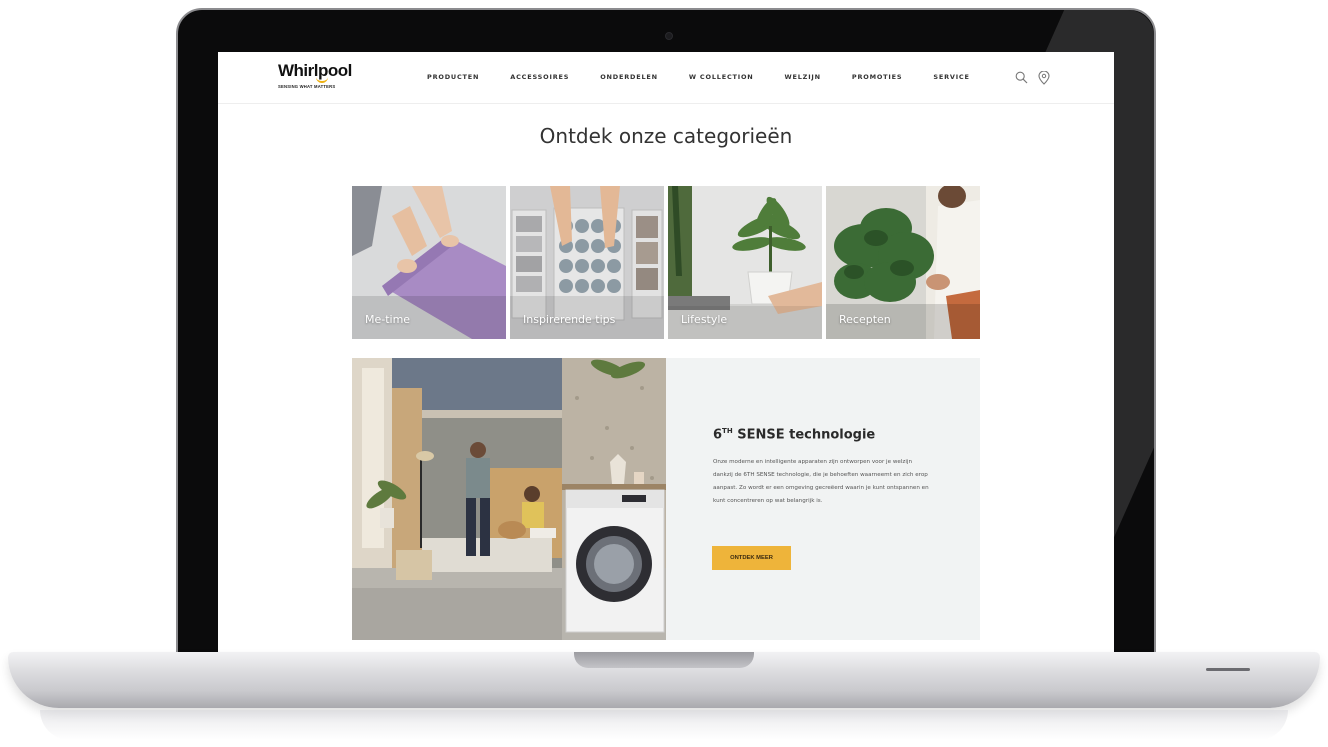  Describe the element at coordinates (803, 77) in the screenshot. I see `nav-item-welzijn: WELZIJN` at that location.